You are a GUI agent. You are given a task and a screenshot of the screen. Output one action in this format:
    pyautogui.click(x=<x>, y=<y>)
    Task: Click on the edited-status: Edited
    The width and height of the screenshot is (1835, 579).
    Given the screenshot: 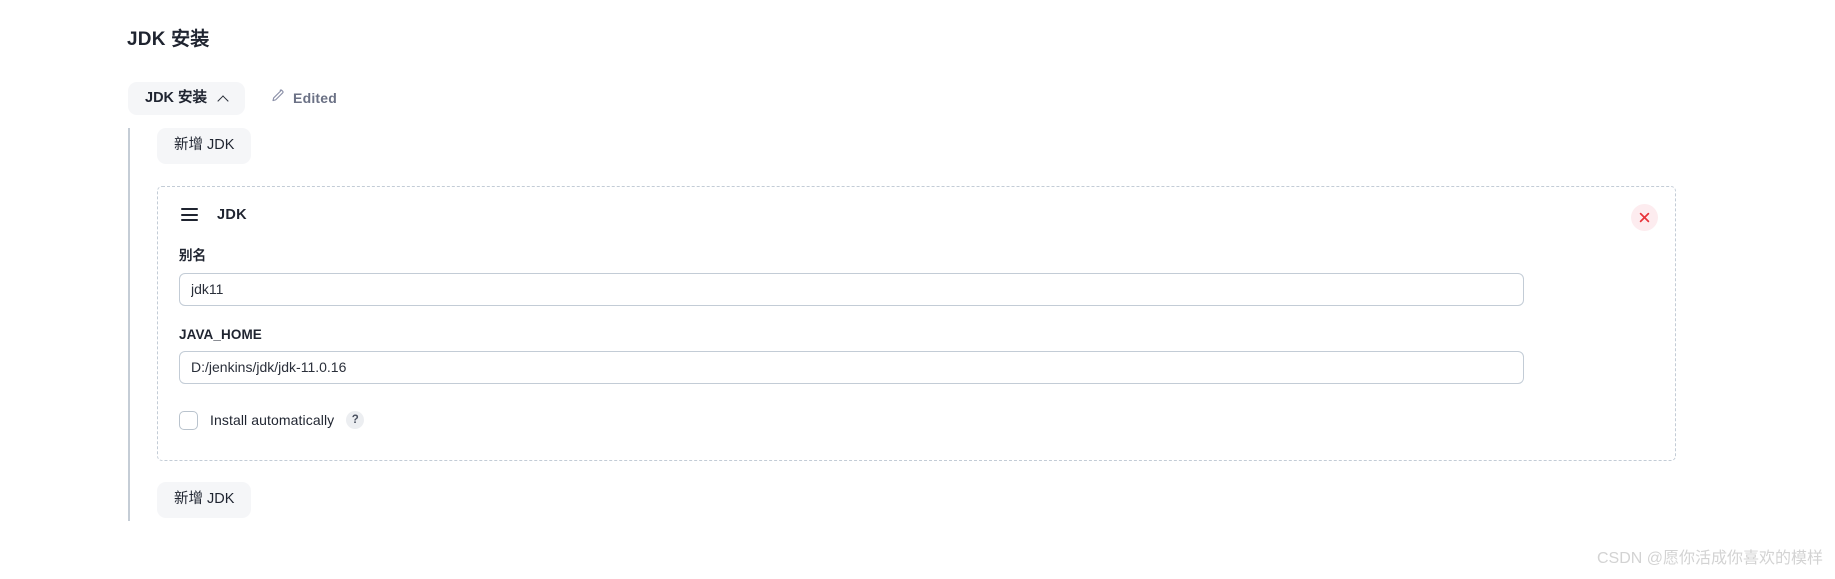 What is the action you would take?
    pyautogui.click(x=303, y=98)
    